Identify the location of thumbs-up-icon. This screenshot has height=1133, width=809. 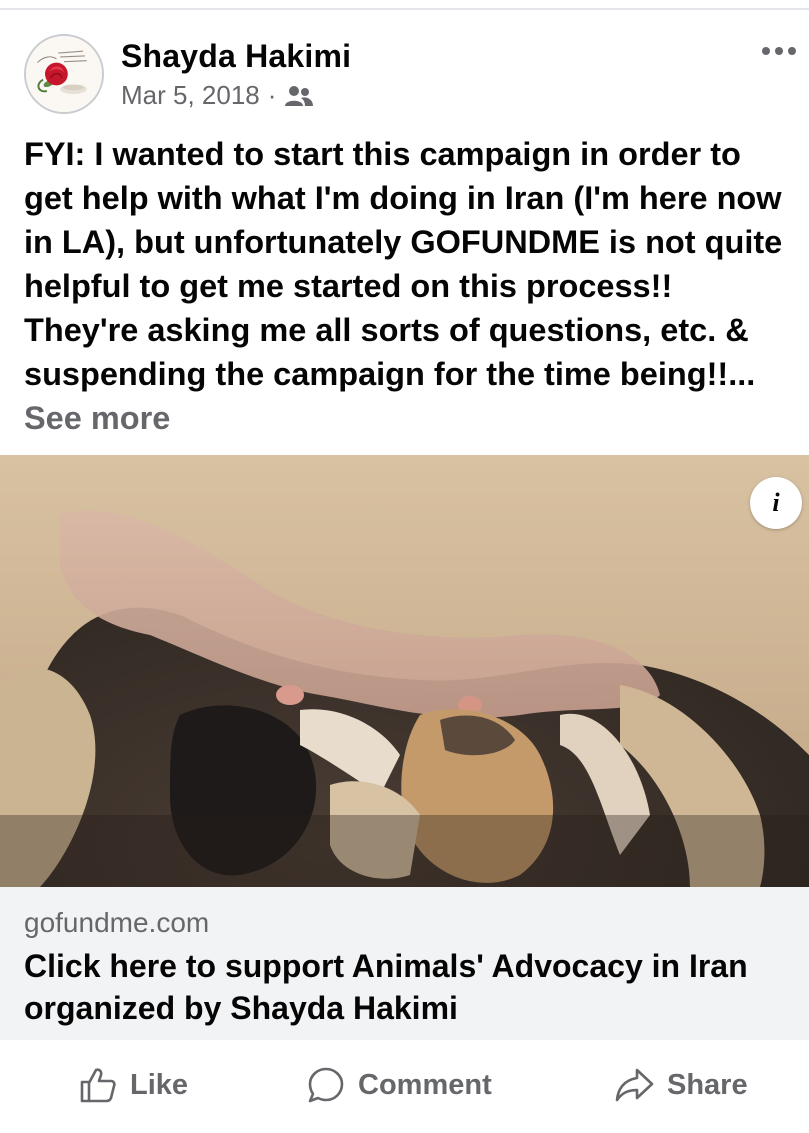
(98, 1085).